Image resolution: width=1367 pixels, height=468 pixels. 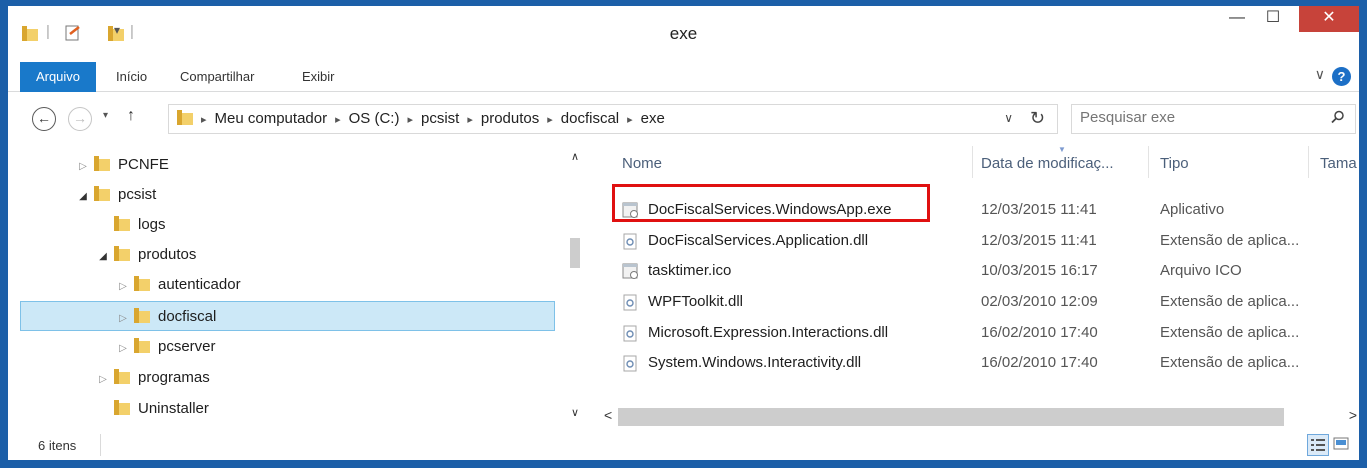 I want to click on tree-item-pcsist: ◢ pcsist, so click(x=287, y=195).